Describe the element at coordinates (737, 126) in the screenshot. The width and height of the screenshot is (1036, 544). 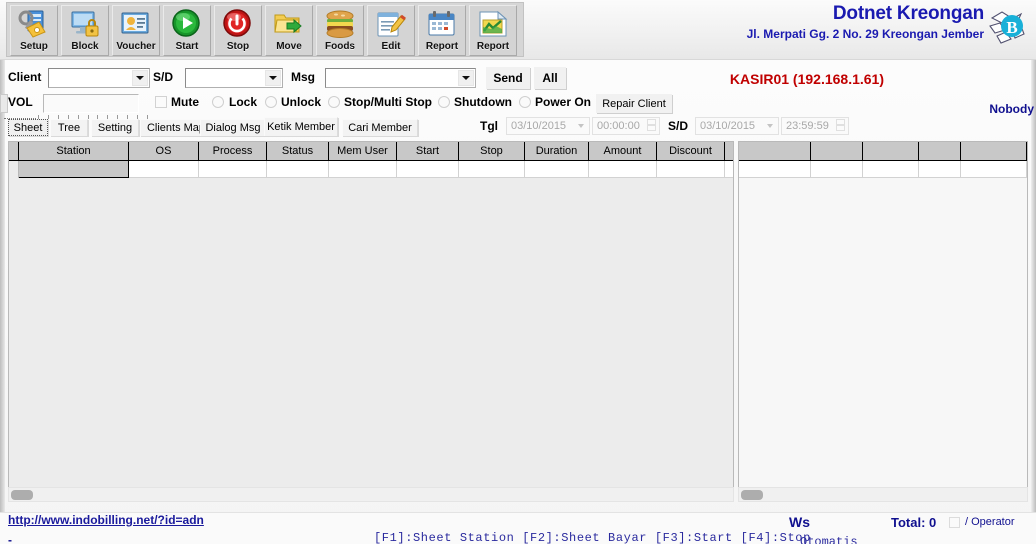
I see `date-to-input: 03/10/2015` at that location.